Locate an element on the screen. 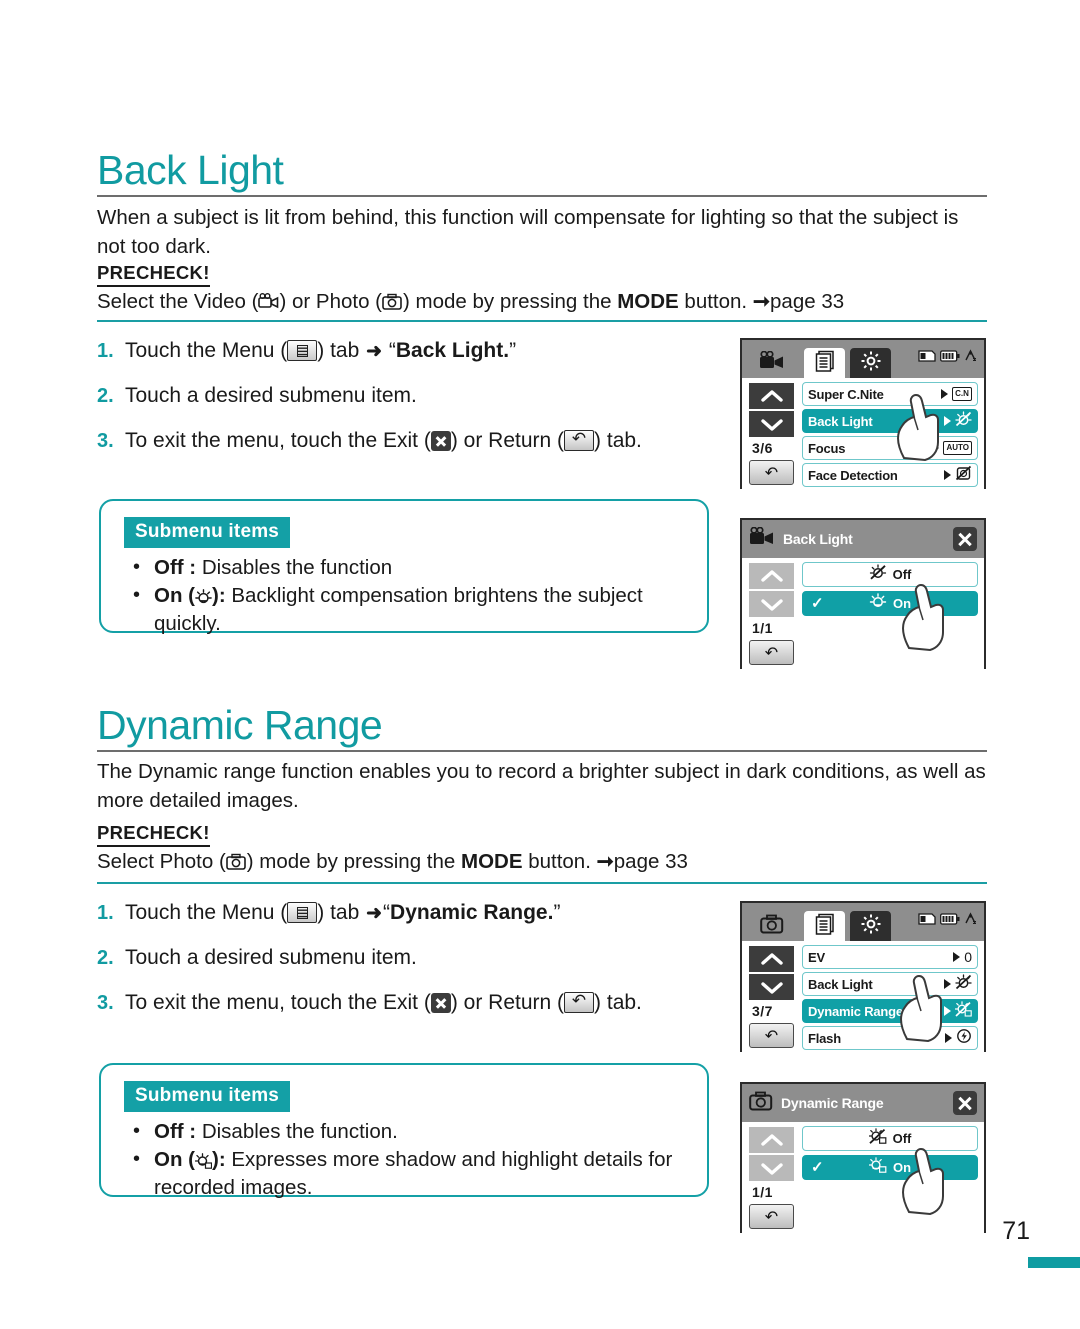 The image size is (1080, 1329). lcd-submenu-back-light: Back Light 1/1 ↶ Off ✓ On is located at coordinates (863, 594).